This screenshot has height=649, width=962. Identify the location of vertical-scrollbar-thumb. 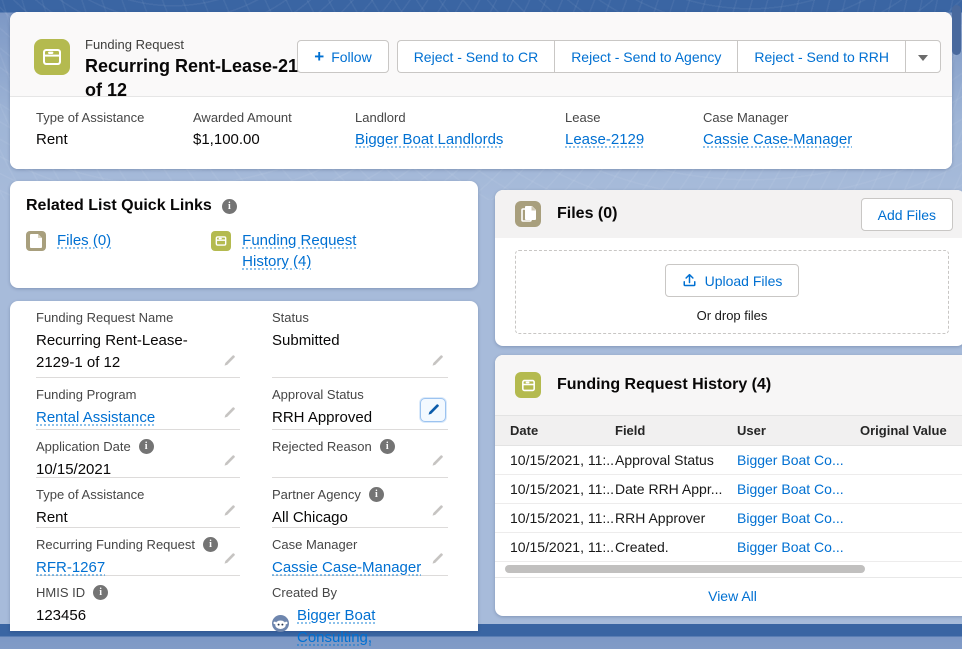
(956, 30).